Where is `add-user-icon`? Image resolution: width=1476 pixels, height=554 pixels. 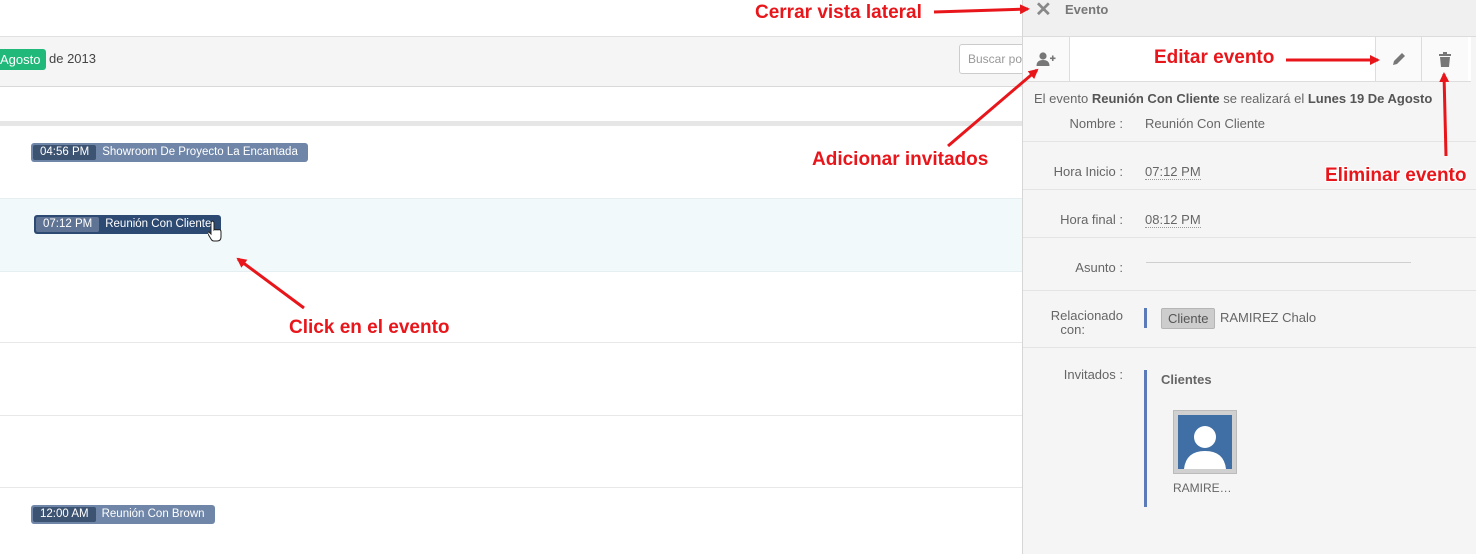
add-user-icon is located at coordinates (1046, 59).